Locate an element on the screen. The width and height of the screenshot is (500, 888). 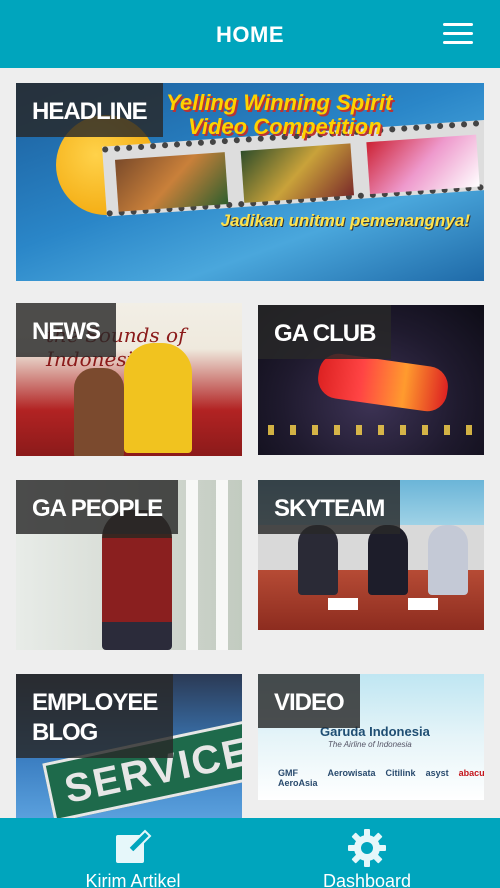
tab-label: Dashboard is located at coordinates (367, 879).